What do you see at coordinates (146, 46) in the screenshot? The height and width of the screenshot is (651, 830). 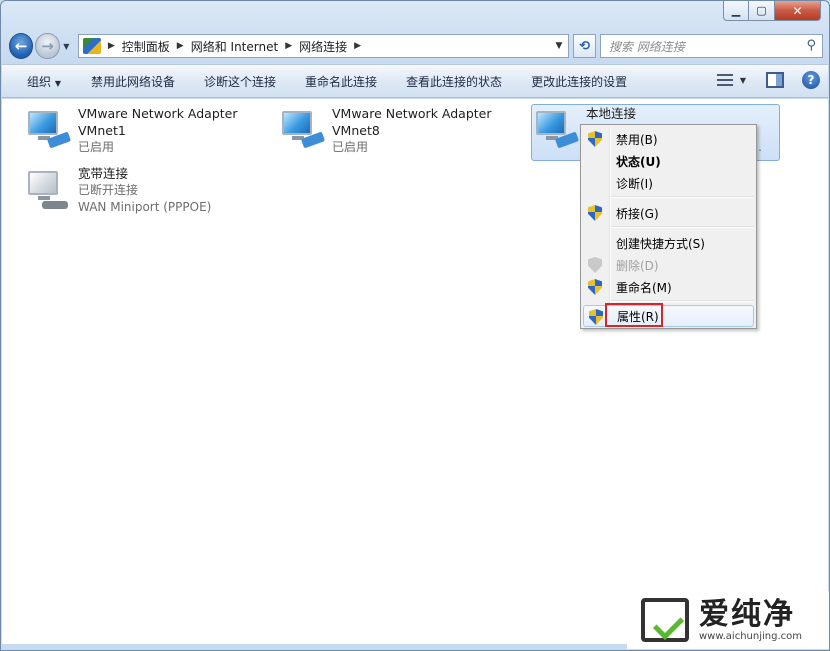 I see `breadcrumb-control-panel: 控制面板` at bounding box center [146, 46].